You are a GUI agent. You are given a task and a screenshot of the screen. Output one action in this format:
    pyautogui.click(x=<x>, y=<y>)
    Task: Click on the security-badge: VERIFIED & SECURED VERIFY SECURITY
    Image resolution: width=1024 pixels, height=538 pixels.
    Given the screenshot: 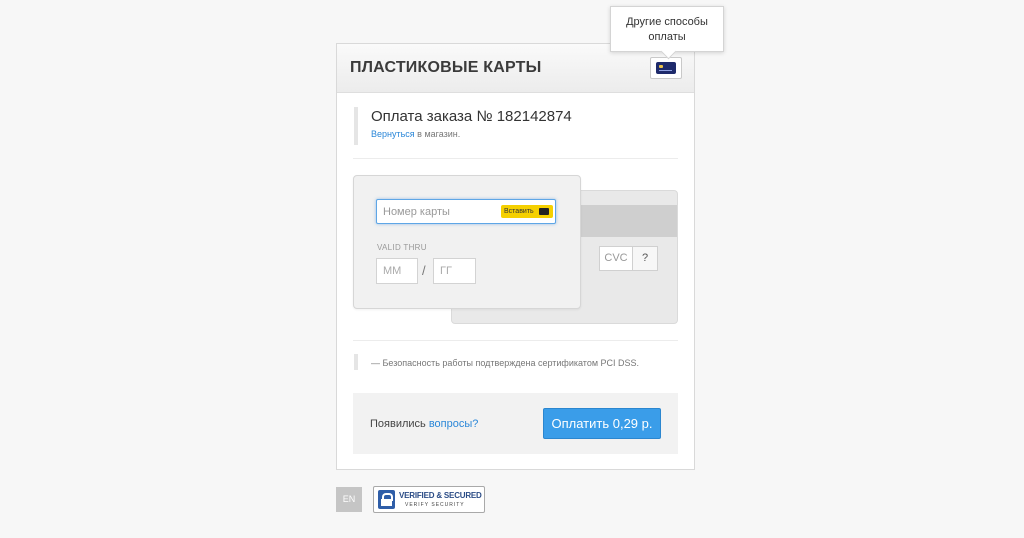 What is the action you would take?
    pyautogui.click(x=429, y=499)
    